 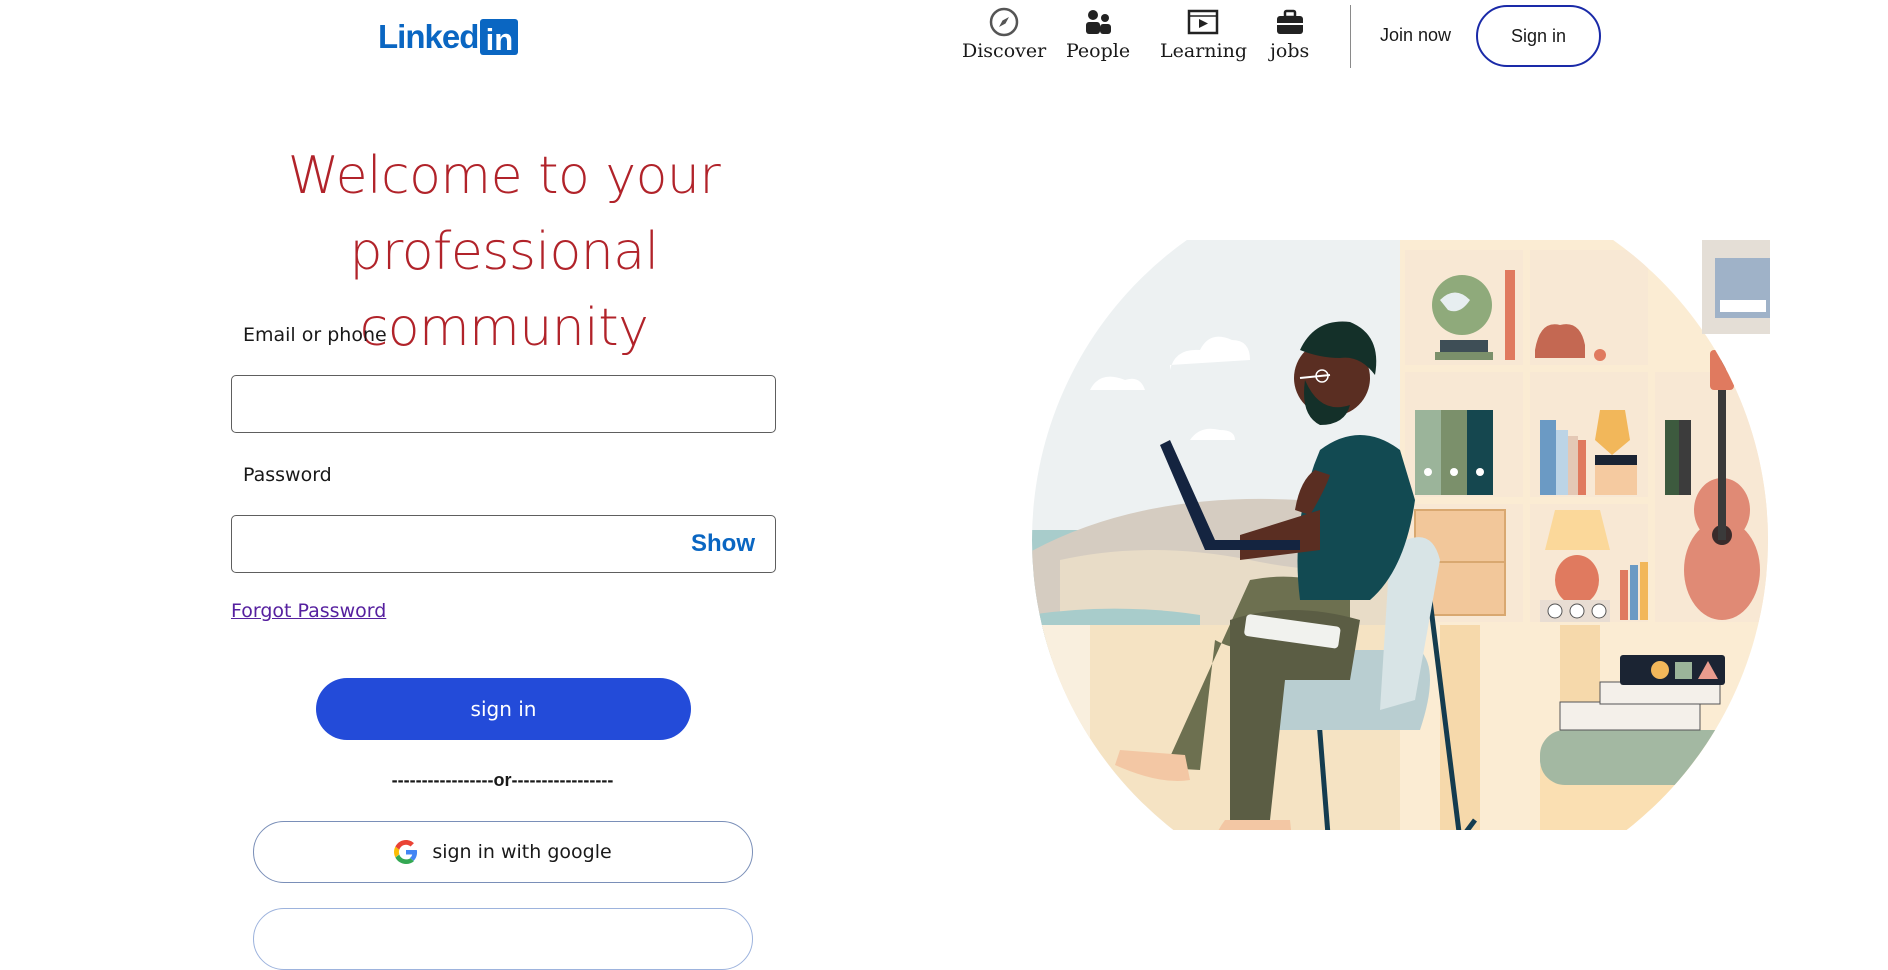 I want to click on logo-in-box: in, so click(x=499, y=37).